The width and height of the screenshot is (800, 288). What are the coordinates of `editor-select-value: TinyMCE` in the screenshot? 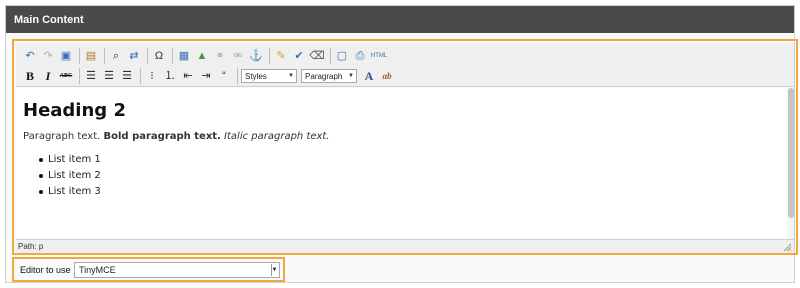 It's located at (97, 270).